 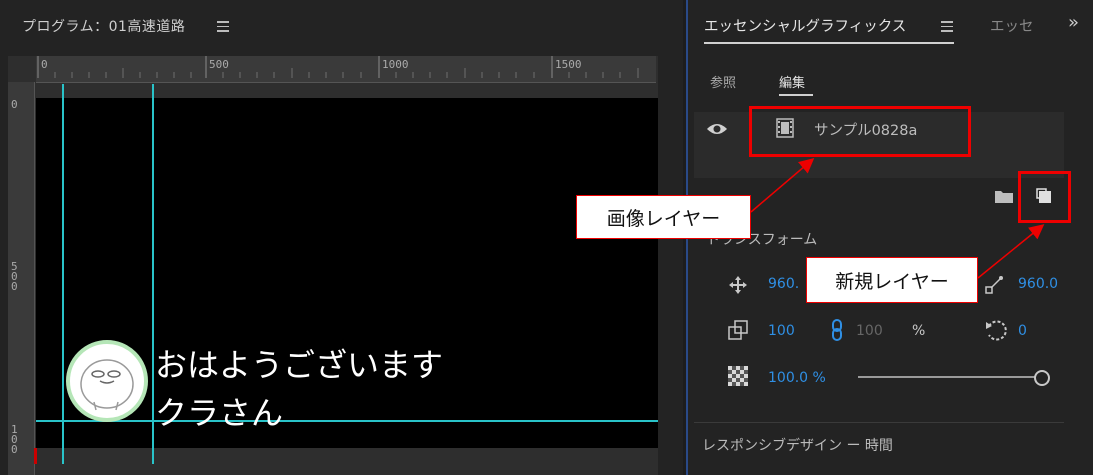 What do you see at coordinates (783, 284) in the screenshot?
I see `position-x-value: 960.` at bounding box center [783, 284].